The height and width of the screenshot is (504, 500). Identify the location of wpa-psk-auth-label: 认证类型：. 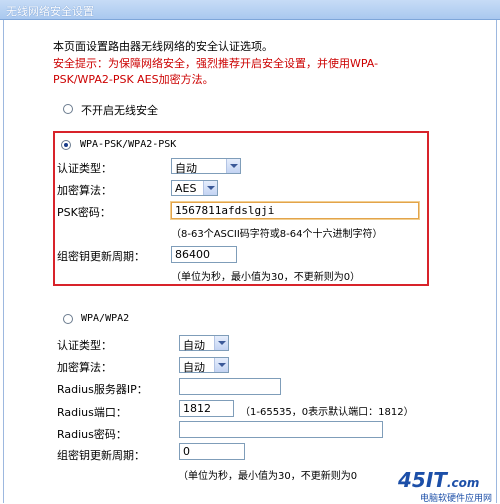
(84, 168).